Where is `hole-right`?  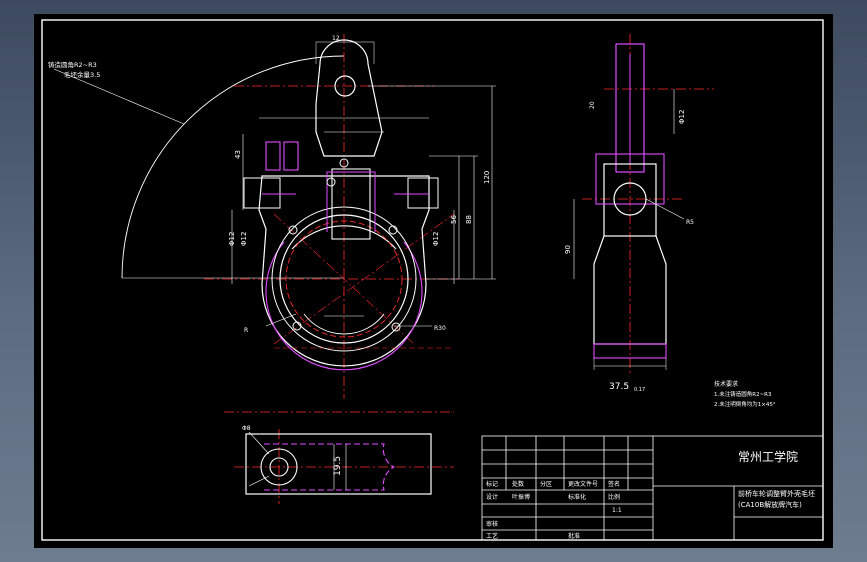
hole-right is located at coordinates (393, 230).